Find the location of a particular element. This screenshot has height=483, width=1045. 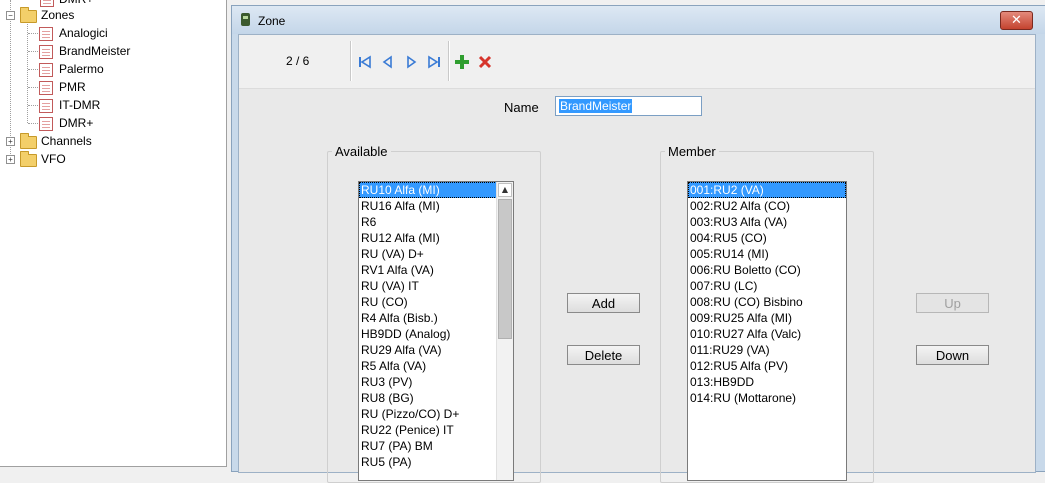

available-list-item: RU29 Alfa (VA) is located at coordinates (428, 350).